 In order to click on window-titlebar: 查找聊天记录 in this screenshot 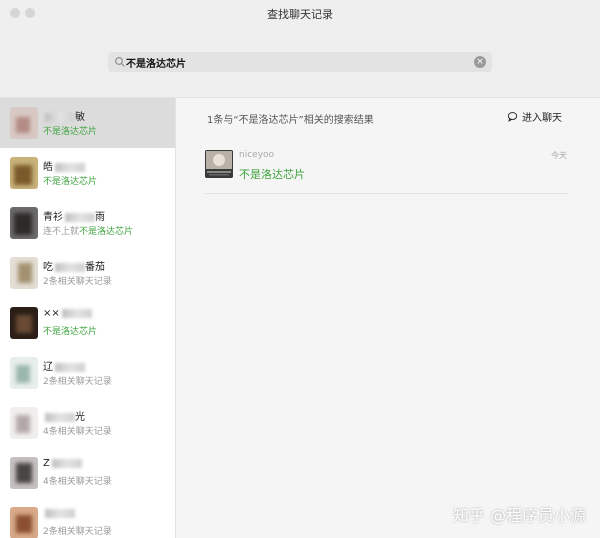, I will do `click(300, 14)`.